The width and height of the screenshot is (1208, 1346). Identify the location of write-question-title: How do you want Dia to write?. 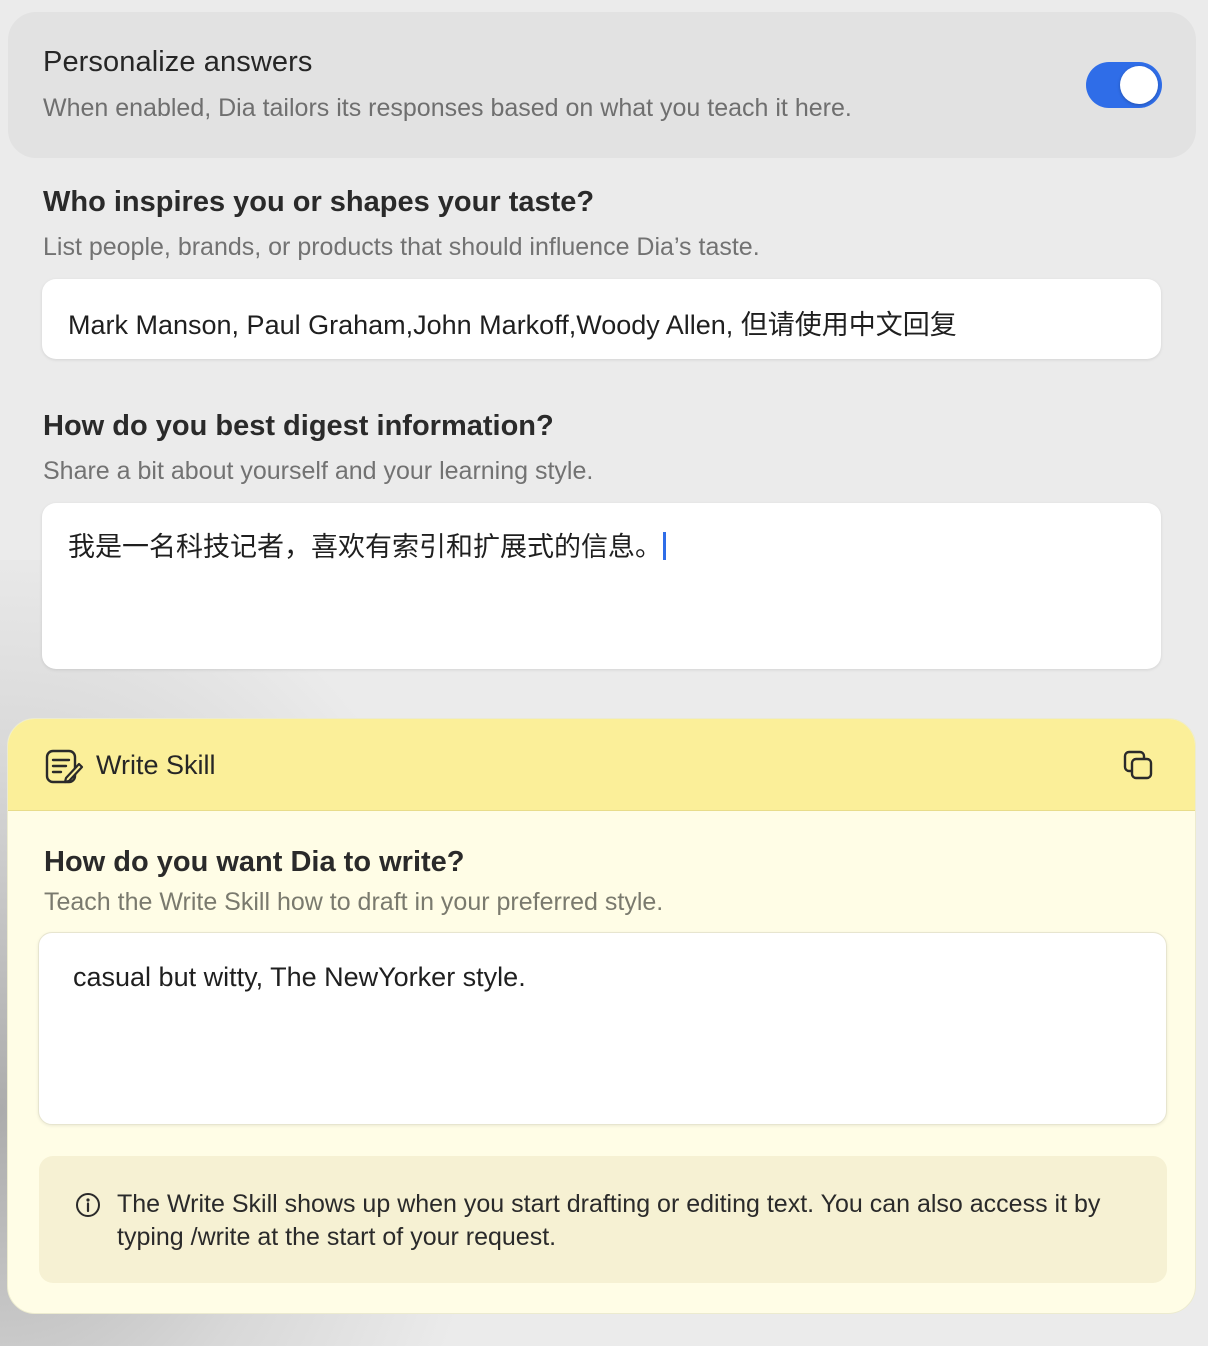
(254, 862).